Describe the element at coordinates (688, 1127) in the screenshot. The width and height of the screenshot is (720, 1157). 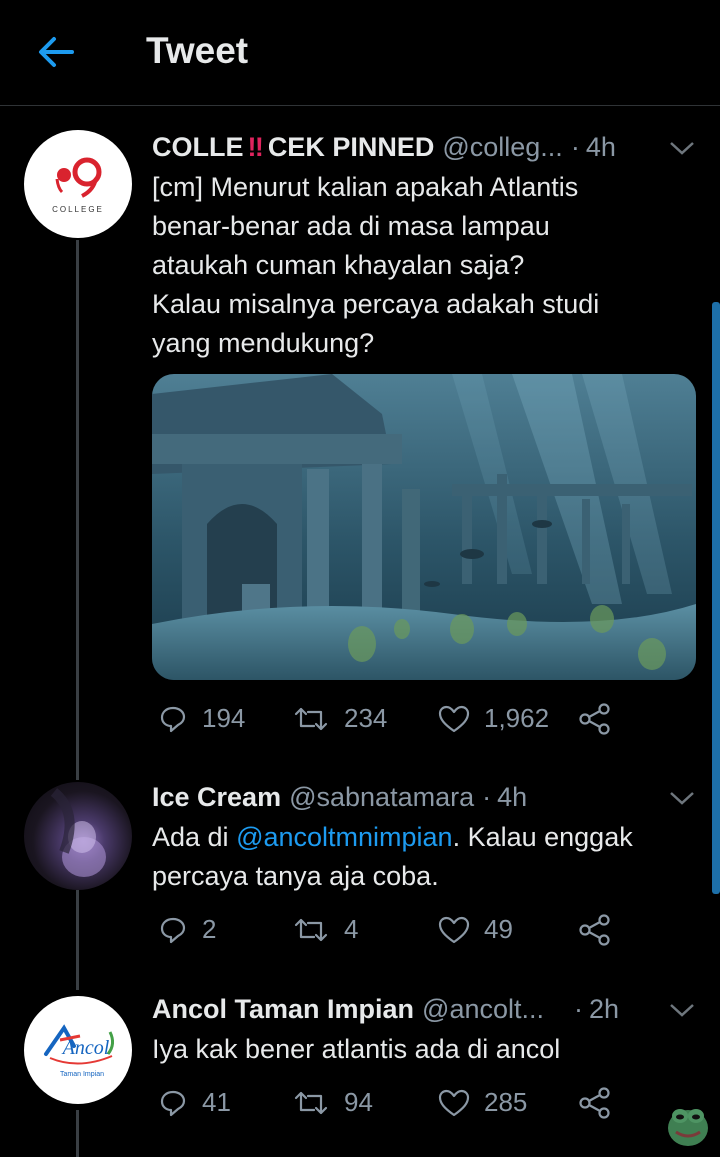
I see `frog-watermark-icon` at that location.